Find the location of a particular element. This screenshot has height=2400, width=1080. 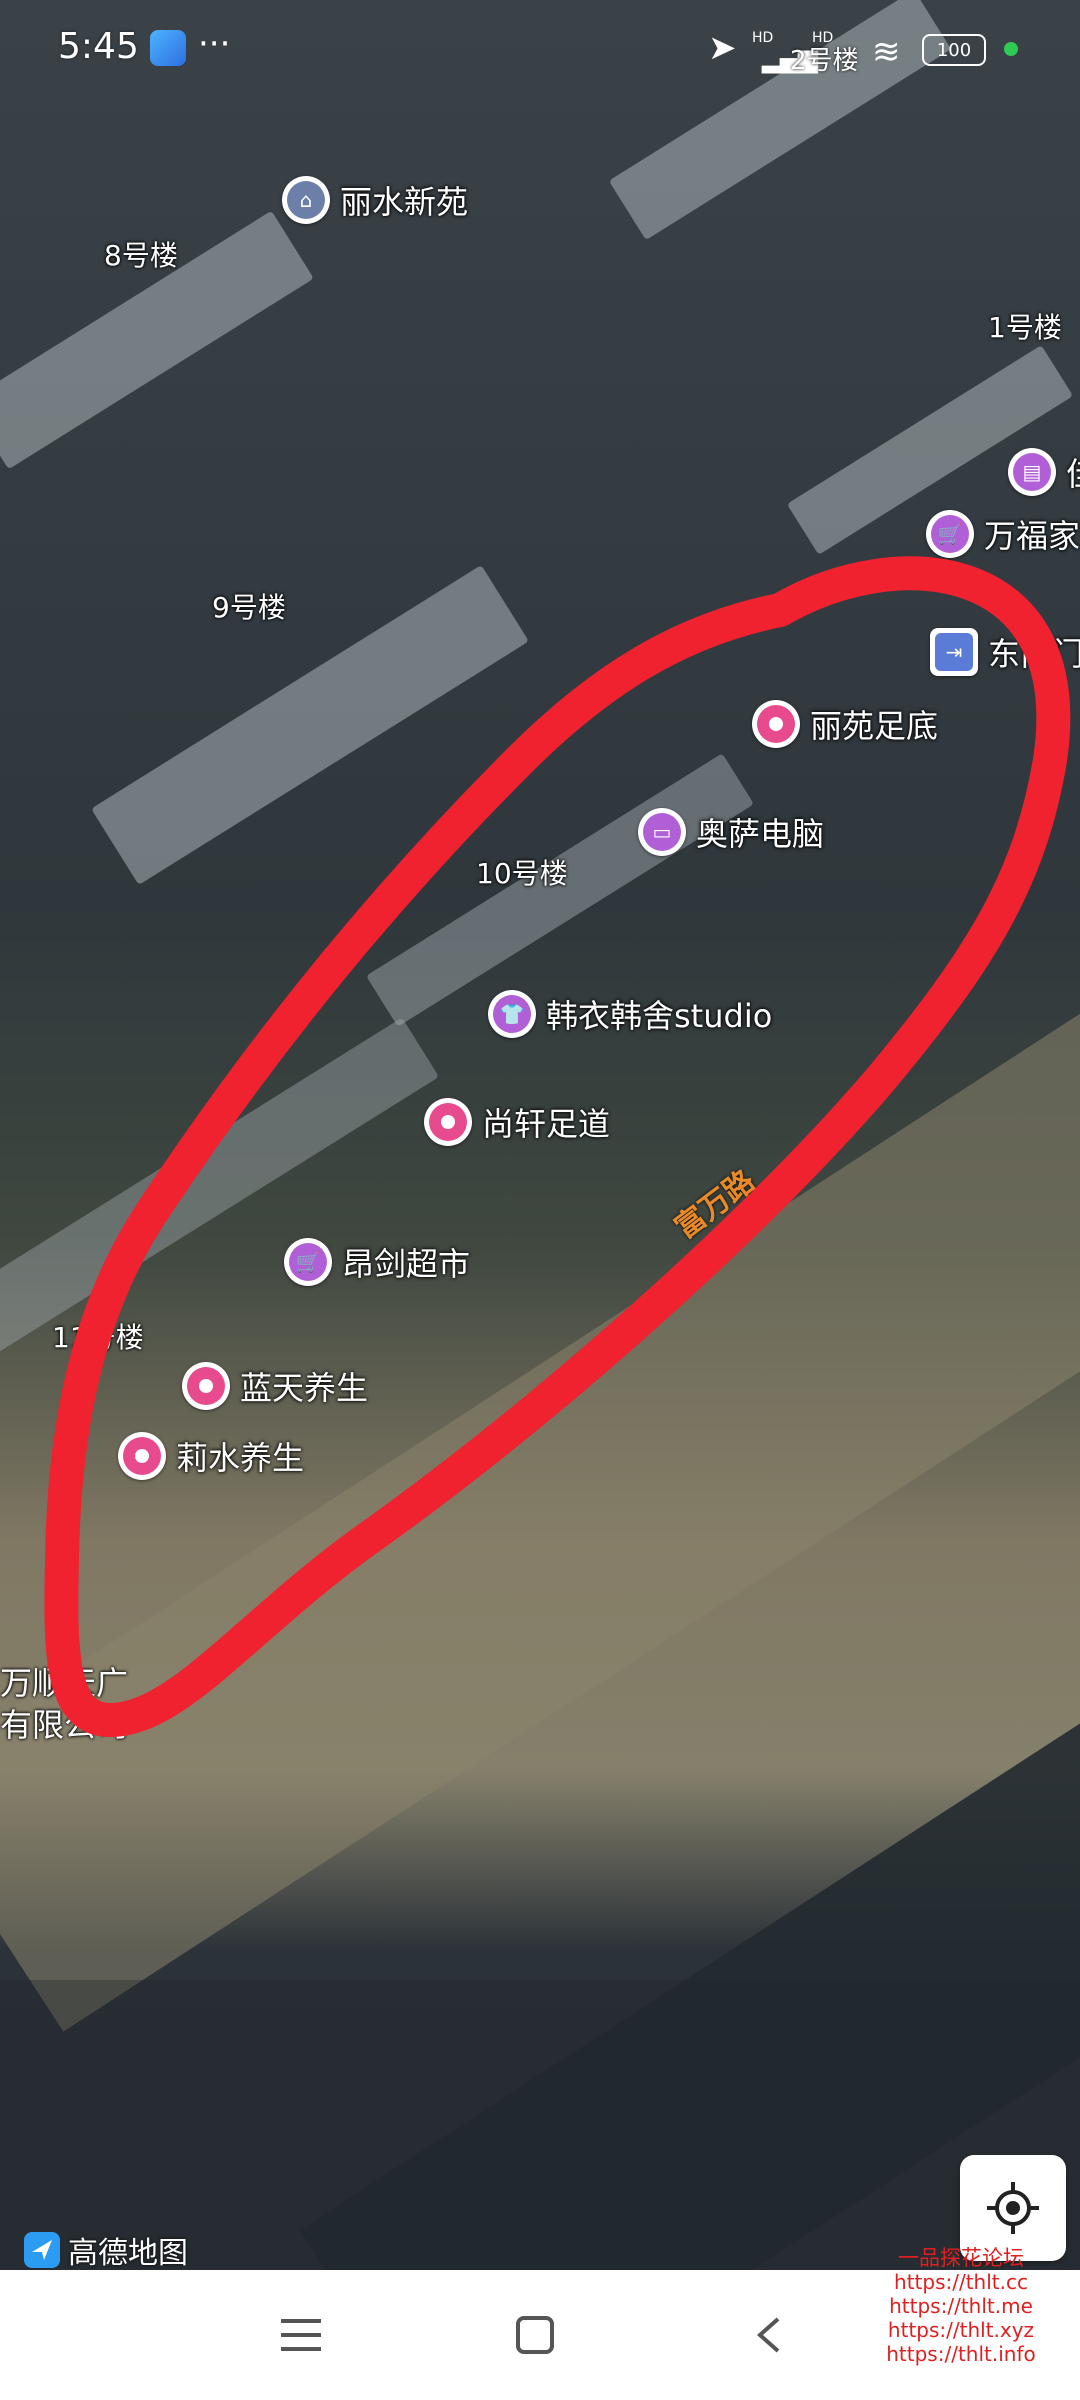

locate-icon is located at coordinates (1013, 2208).